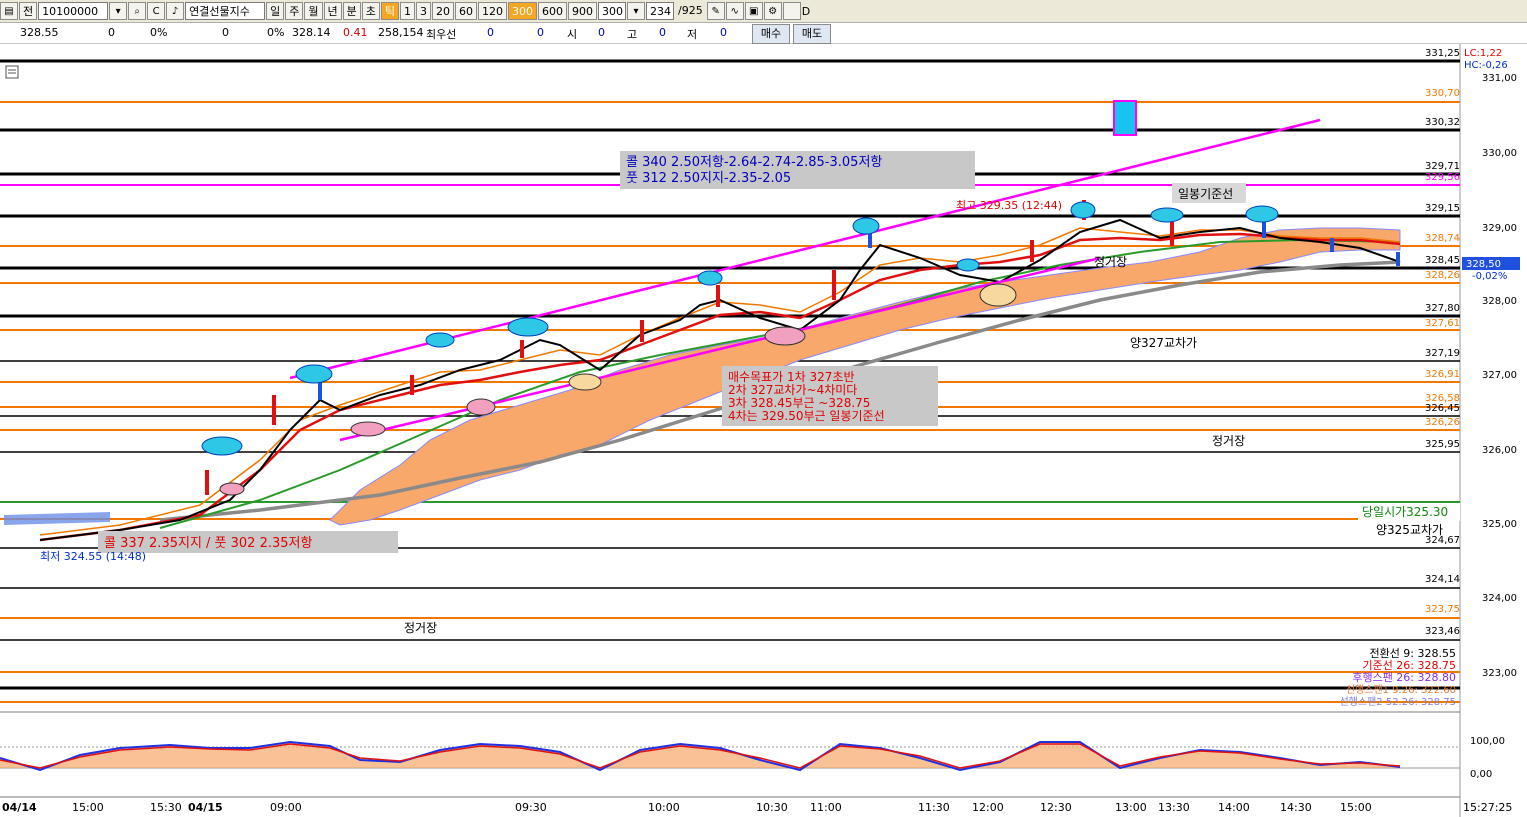 The image size is (1527, 817). What do you see at coordinates (407, 11) in the screenshot?
I see `unit-1: 1` at bounding box center [407, 11].